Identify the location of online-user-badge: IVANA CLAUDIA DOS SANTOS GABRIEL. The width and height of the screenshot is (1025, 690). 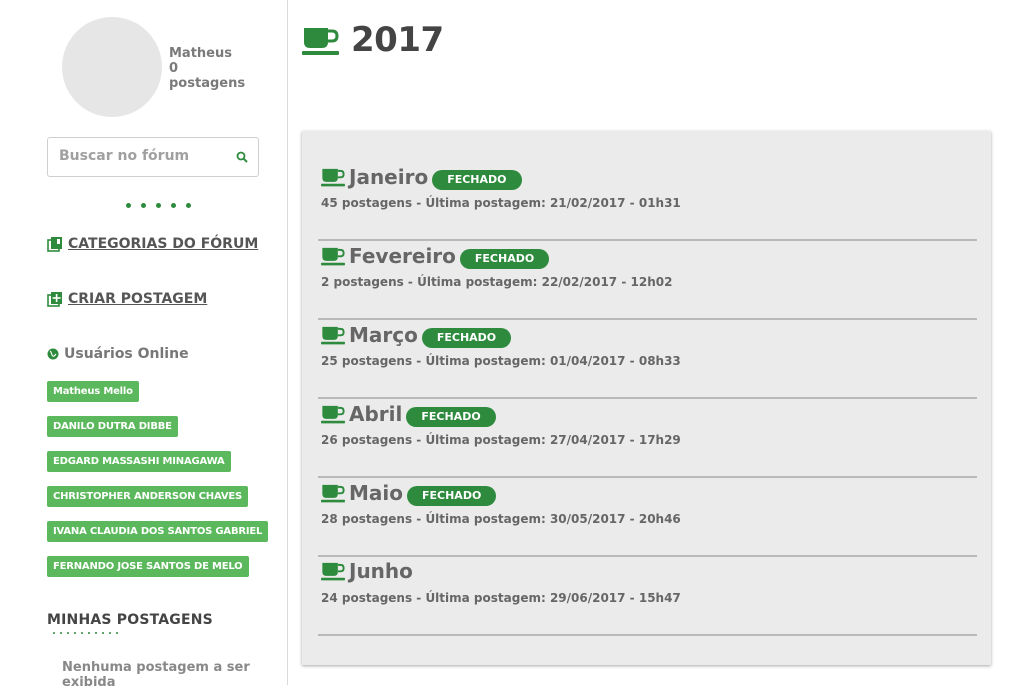
(158, 531).